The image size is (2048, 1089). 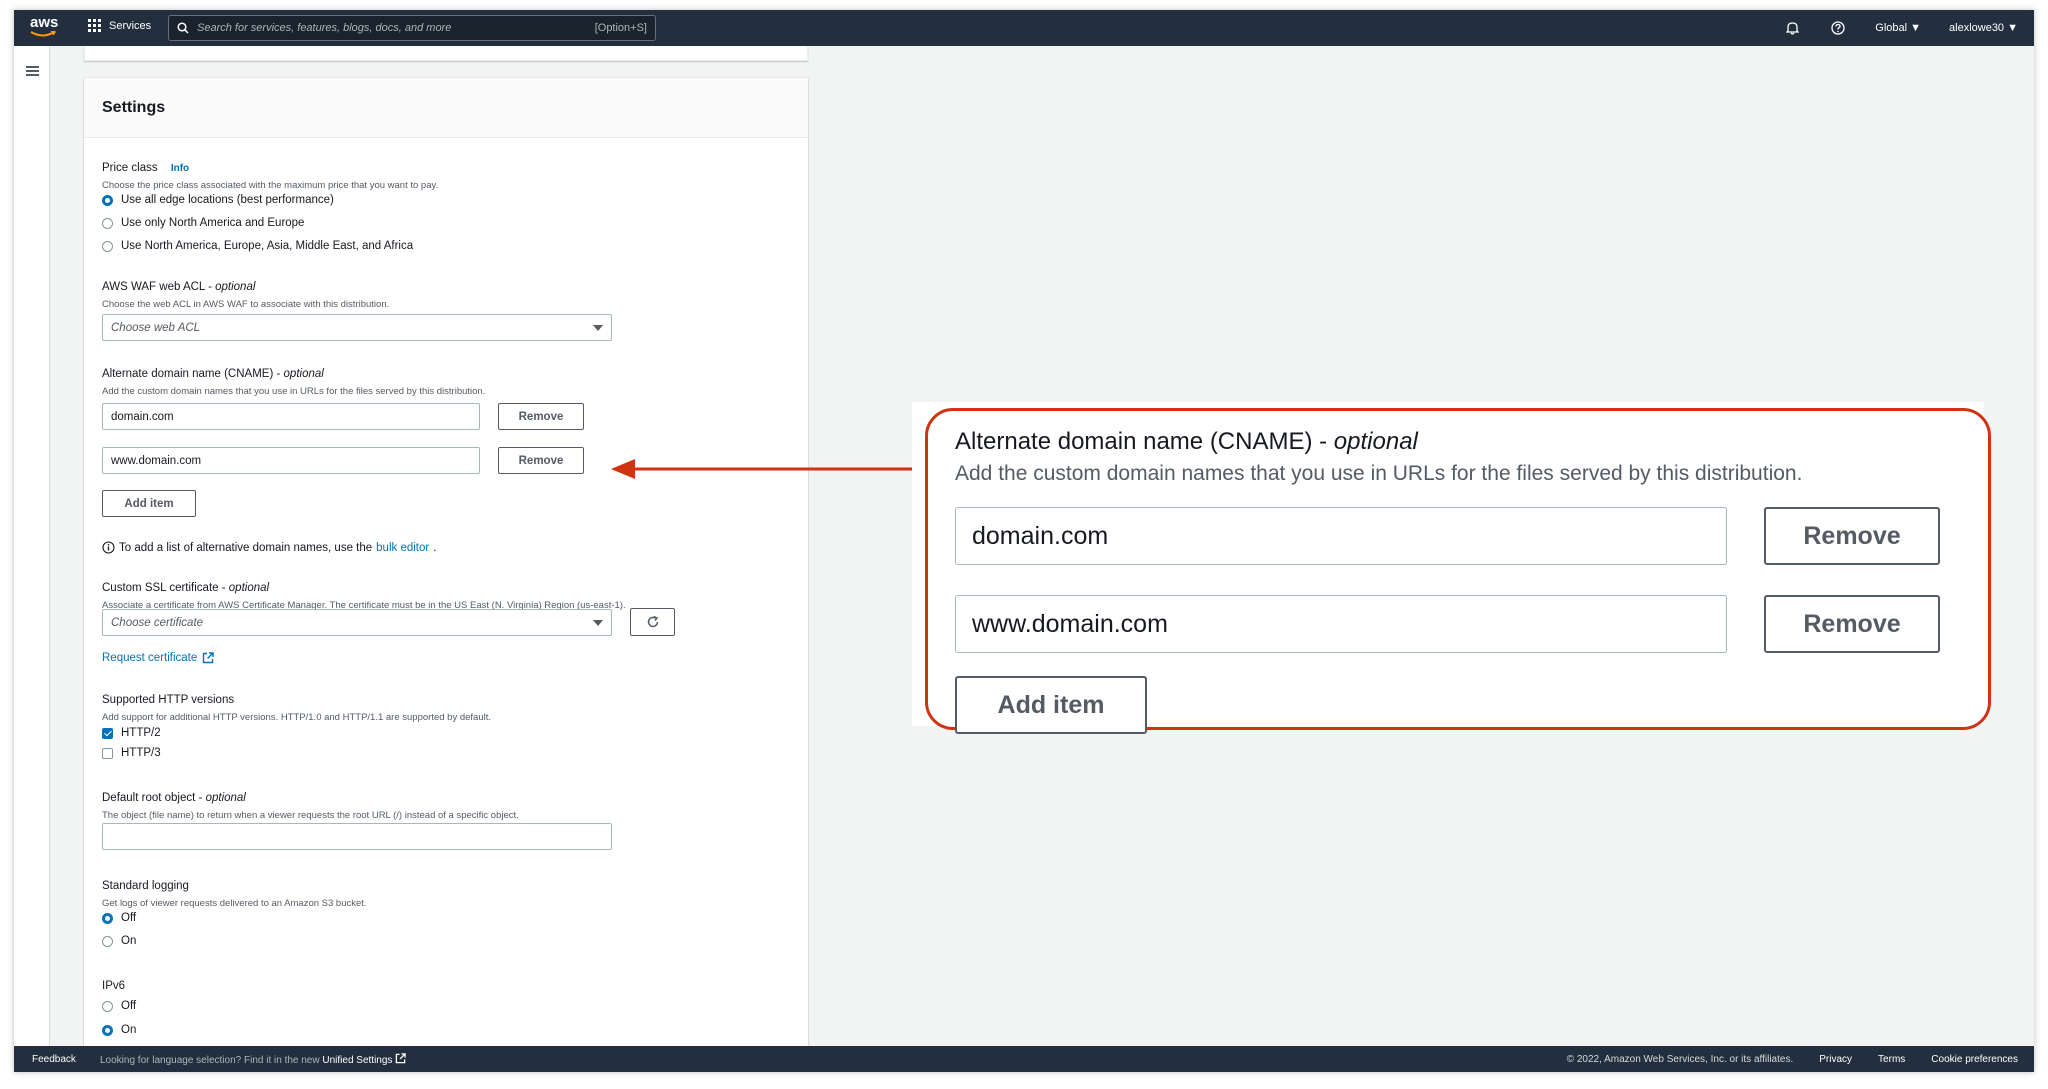 What do you see at coordinates (357, 622) in the screenshot?
I see `ssl-select: Choose certificate` at bounding box center [357, 622].